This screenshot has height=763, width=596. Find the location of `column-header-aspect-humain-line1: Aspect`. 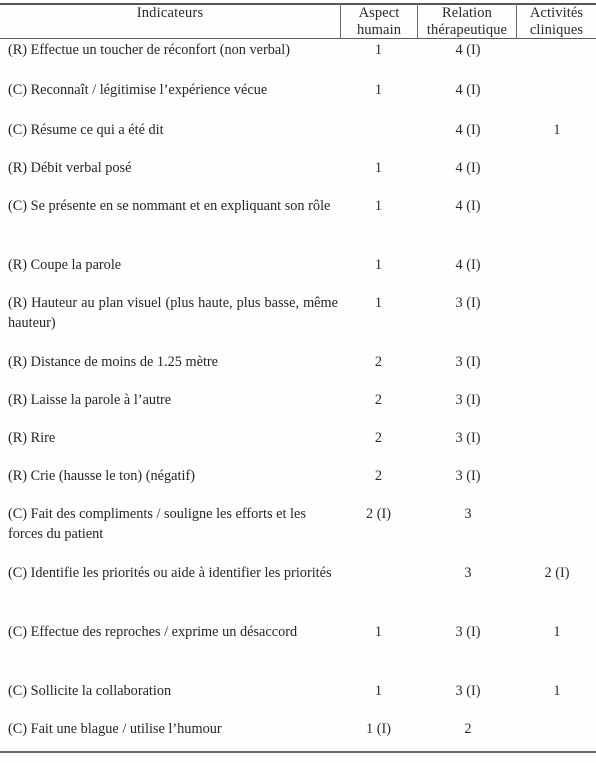

column-header-aspect-humain-line1: Aspect is located at coordinates (379, 13).